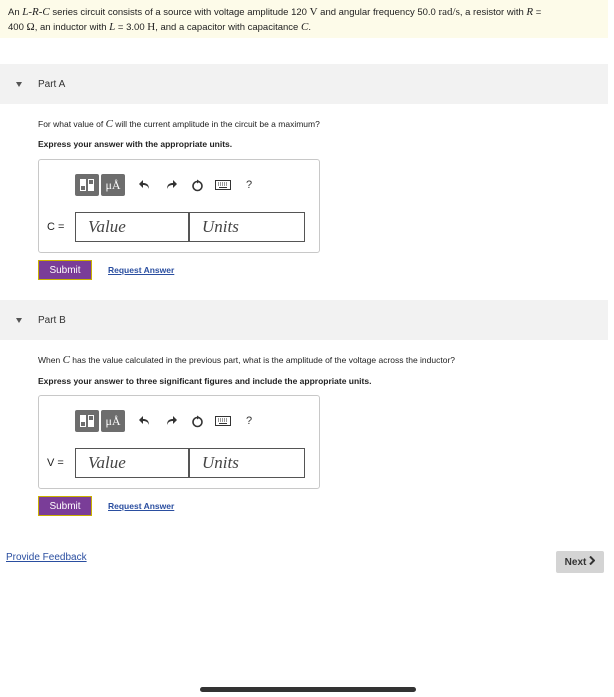 The width and height of the screenshot is (614, 697). What do you see at coordinates (304, 320) in the screenshot?
I see `part-b-header: Part B` at bounding box center [304, 320].